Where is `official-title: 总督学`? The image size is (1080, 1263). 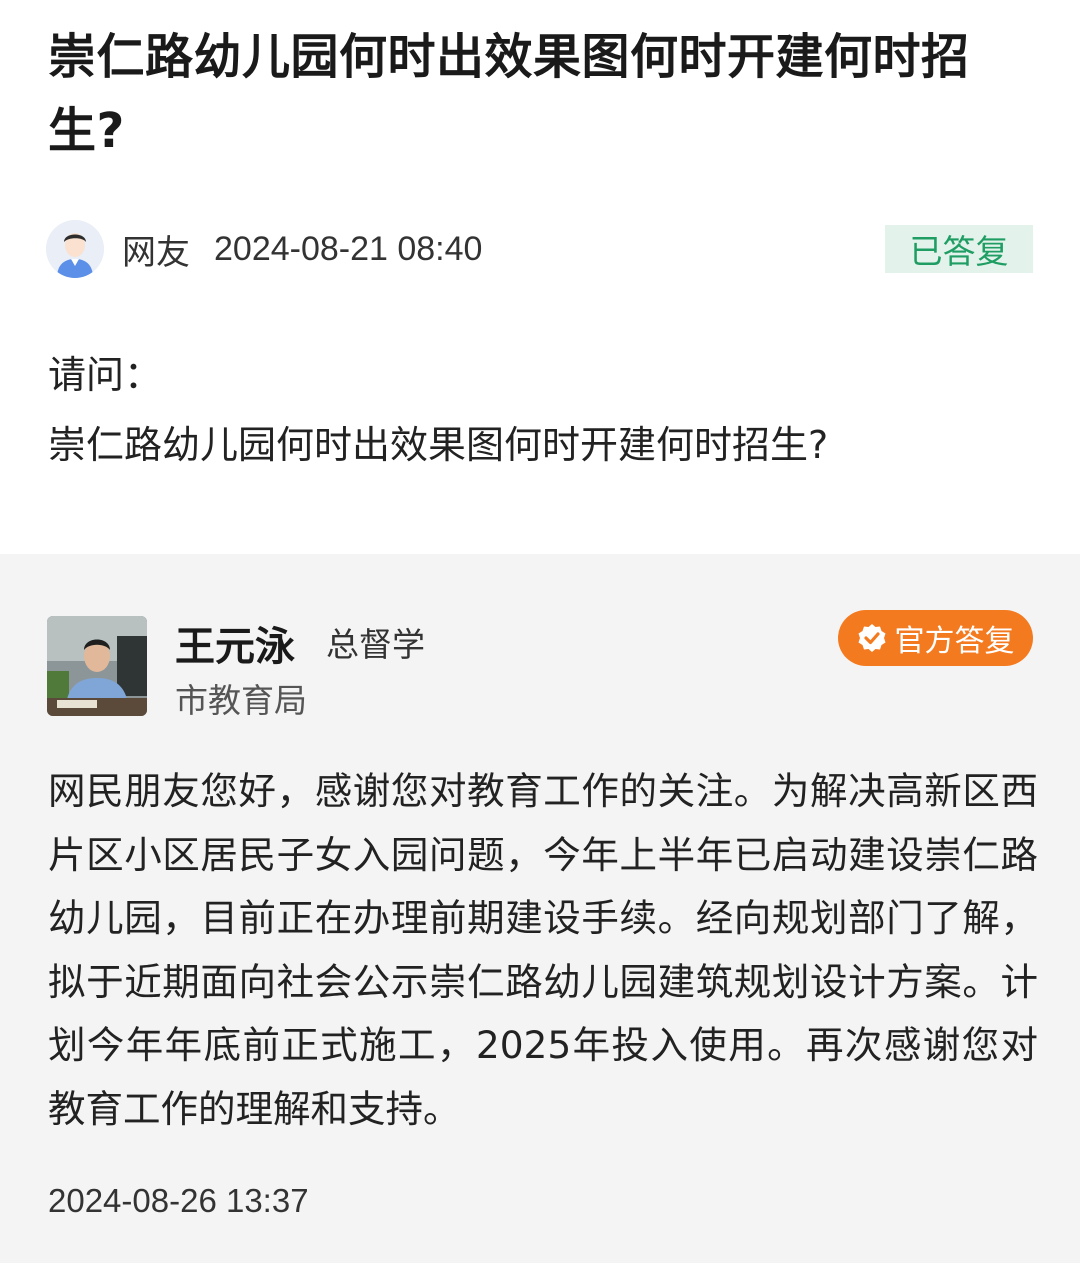
official-title: 总督学 is located at coordinates (375, 644).